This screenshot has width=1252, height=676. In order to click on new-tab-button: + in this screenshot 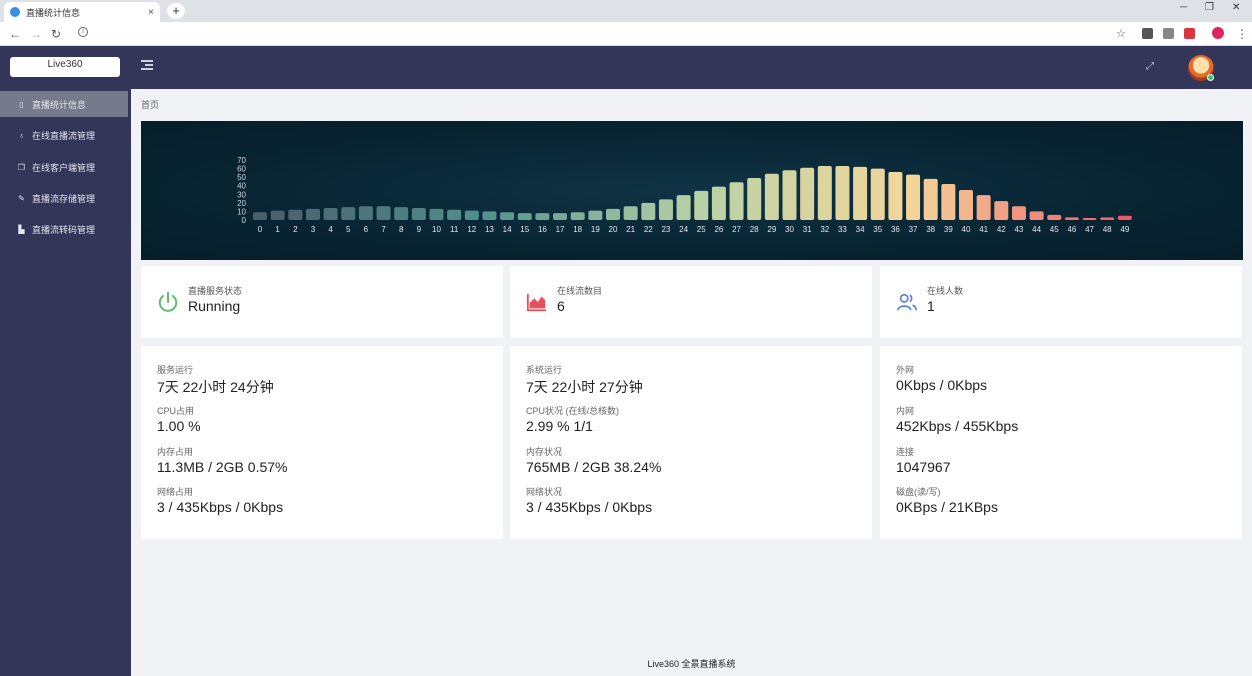, I will do `click(176, 11)`.